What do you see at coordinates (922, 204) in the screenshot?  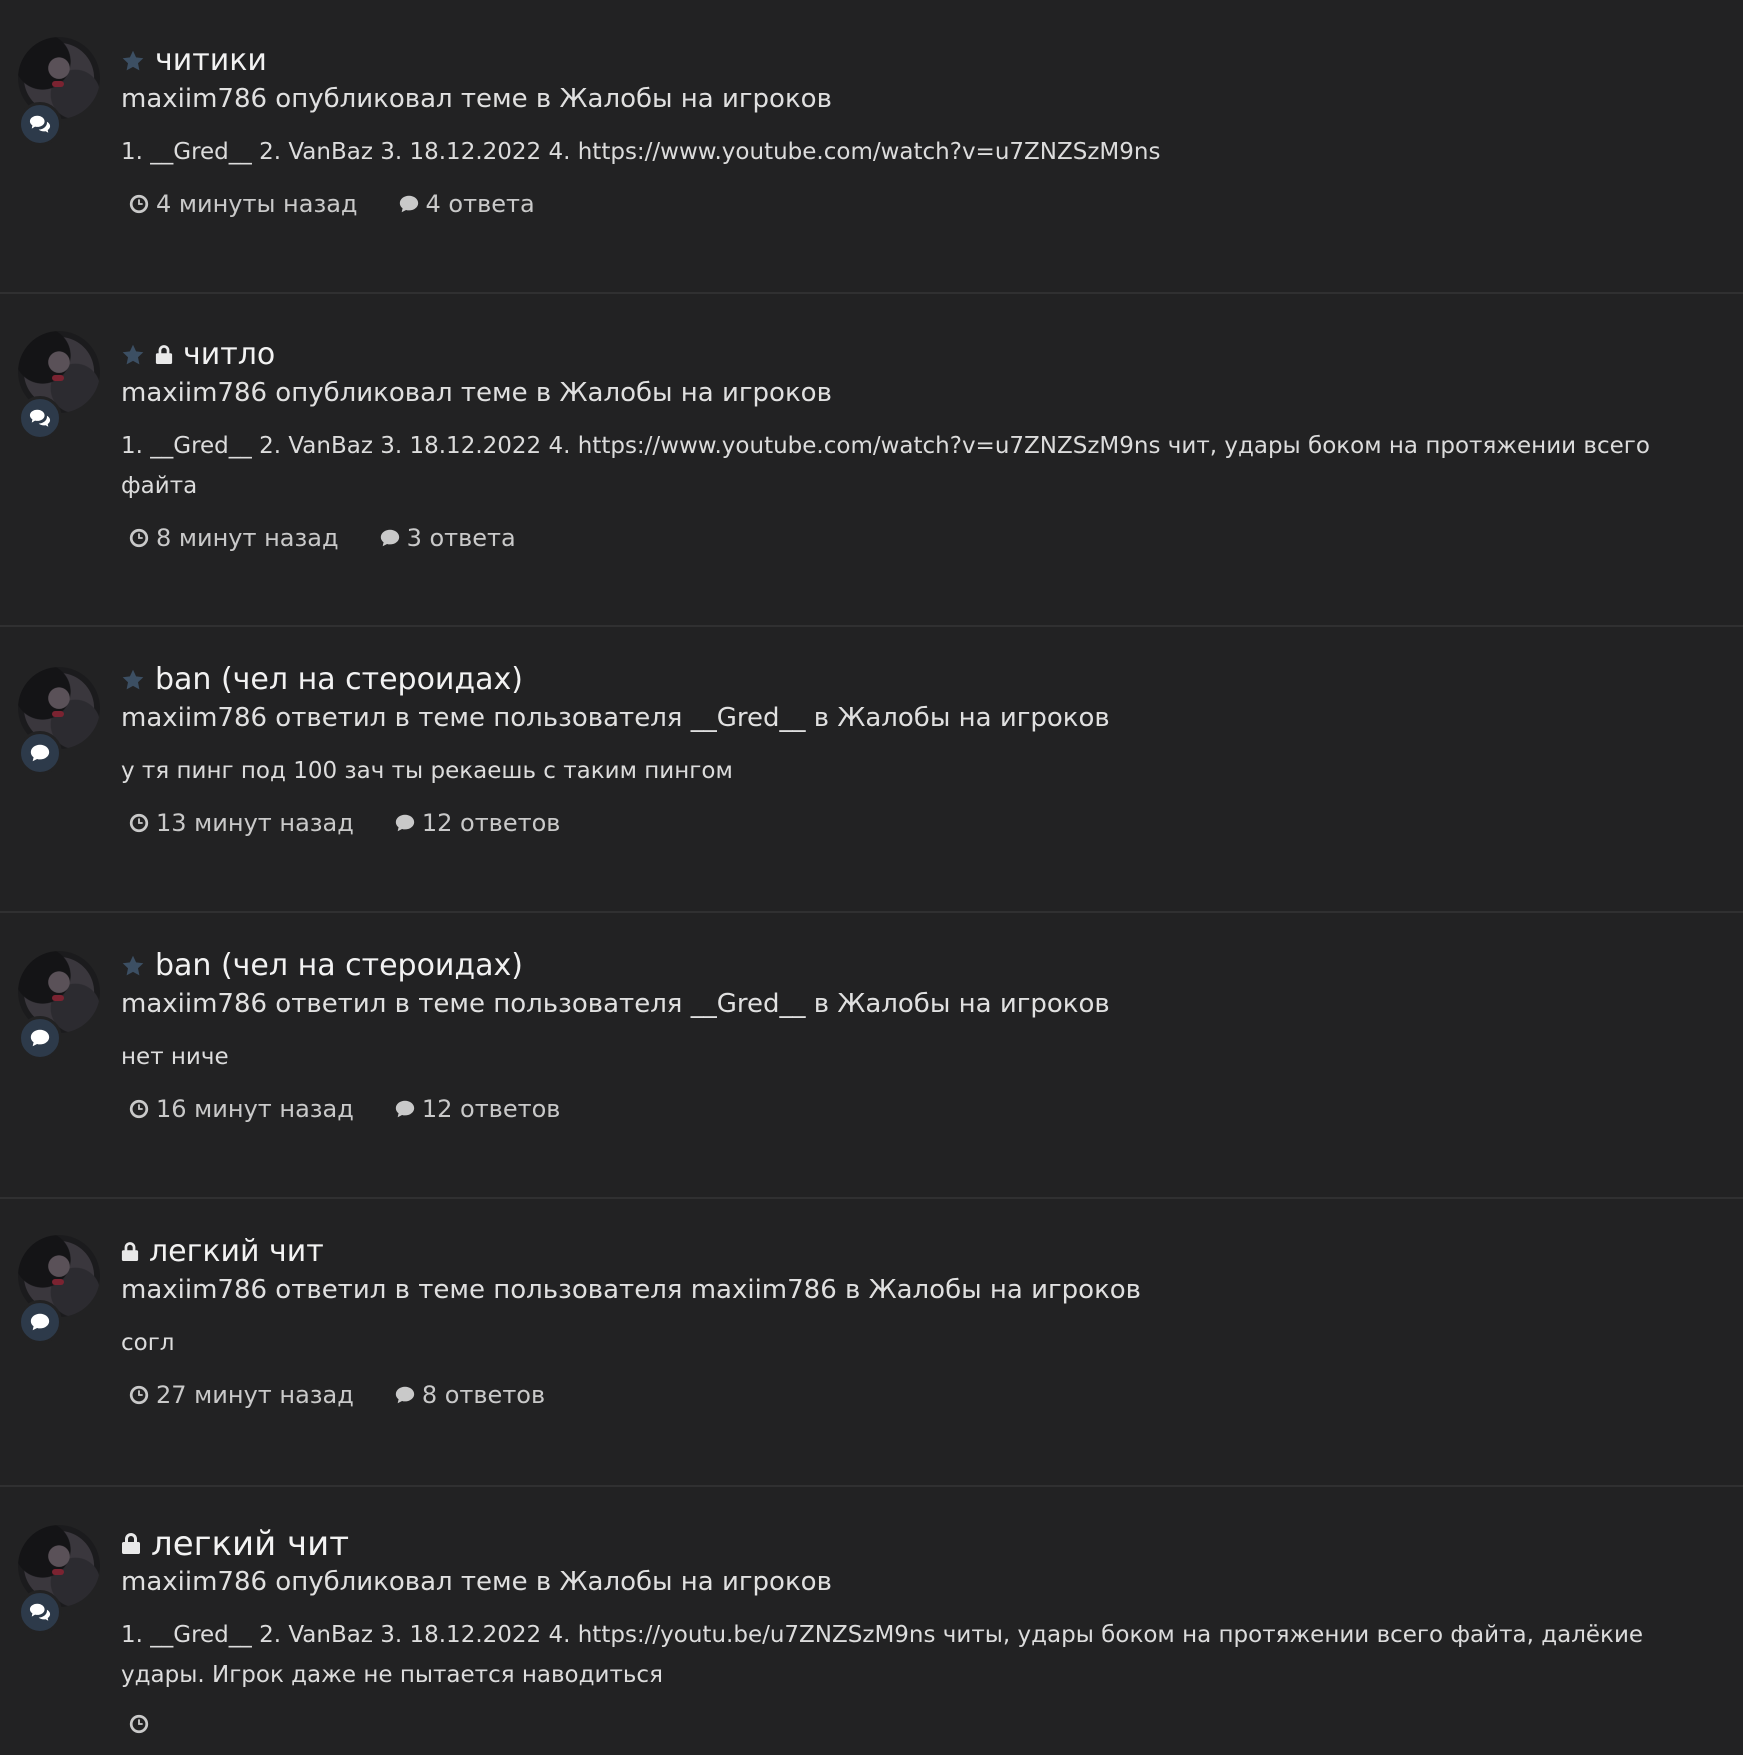 I see `item-stats: 4 минуты назад 4 ответа` at bounding box center [922, 204].